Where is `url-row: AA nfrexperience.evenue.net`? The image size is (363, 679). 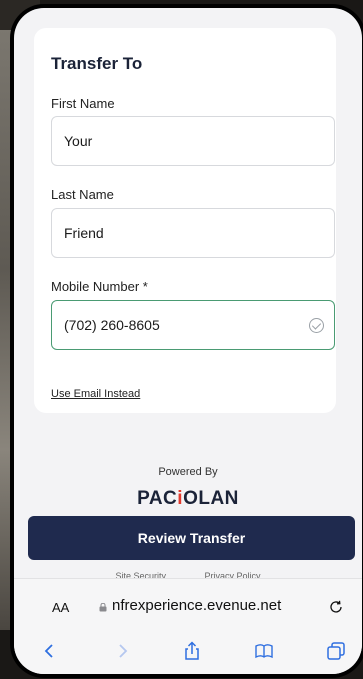
url-row: AA nfrexperience.evenue.net is located at coordinates (188, 608).